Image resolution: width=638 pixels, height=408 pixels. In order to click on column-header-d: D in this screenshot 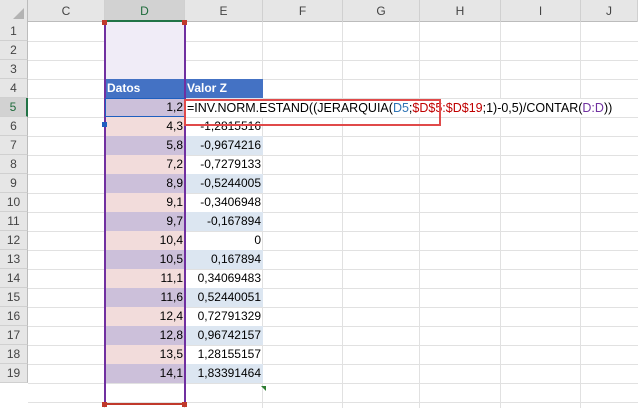, I will do `click(145, 11)`.